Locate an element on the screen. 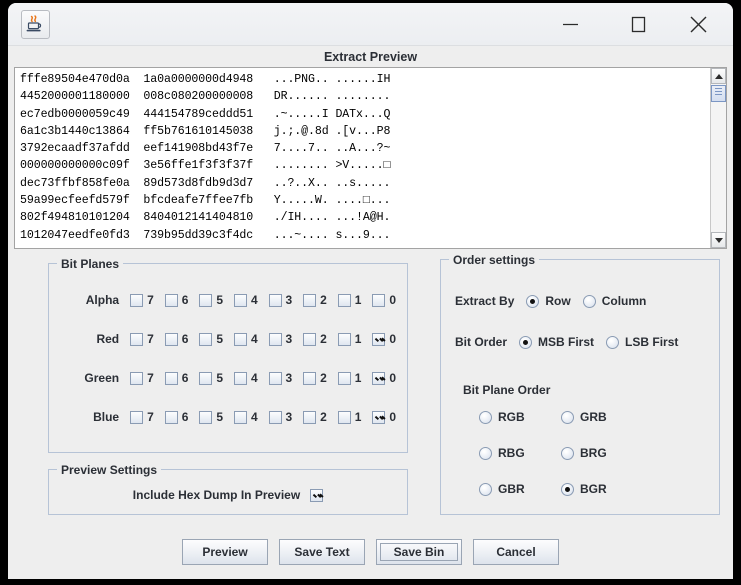 The image size is (741, 585). bit-plane-order-option-rbg: RBG is located at coordinates (520, 453).